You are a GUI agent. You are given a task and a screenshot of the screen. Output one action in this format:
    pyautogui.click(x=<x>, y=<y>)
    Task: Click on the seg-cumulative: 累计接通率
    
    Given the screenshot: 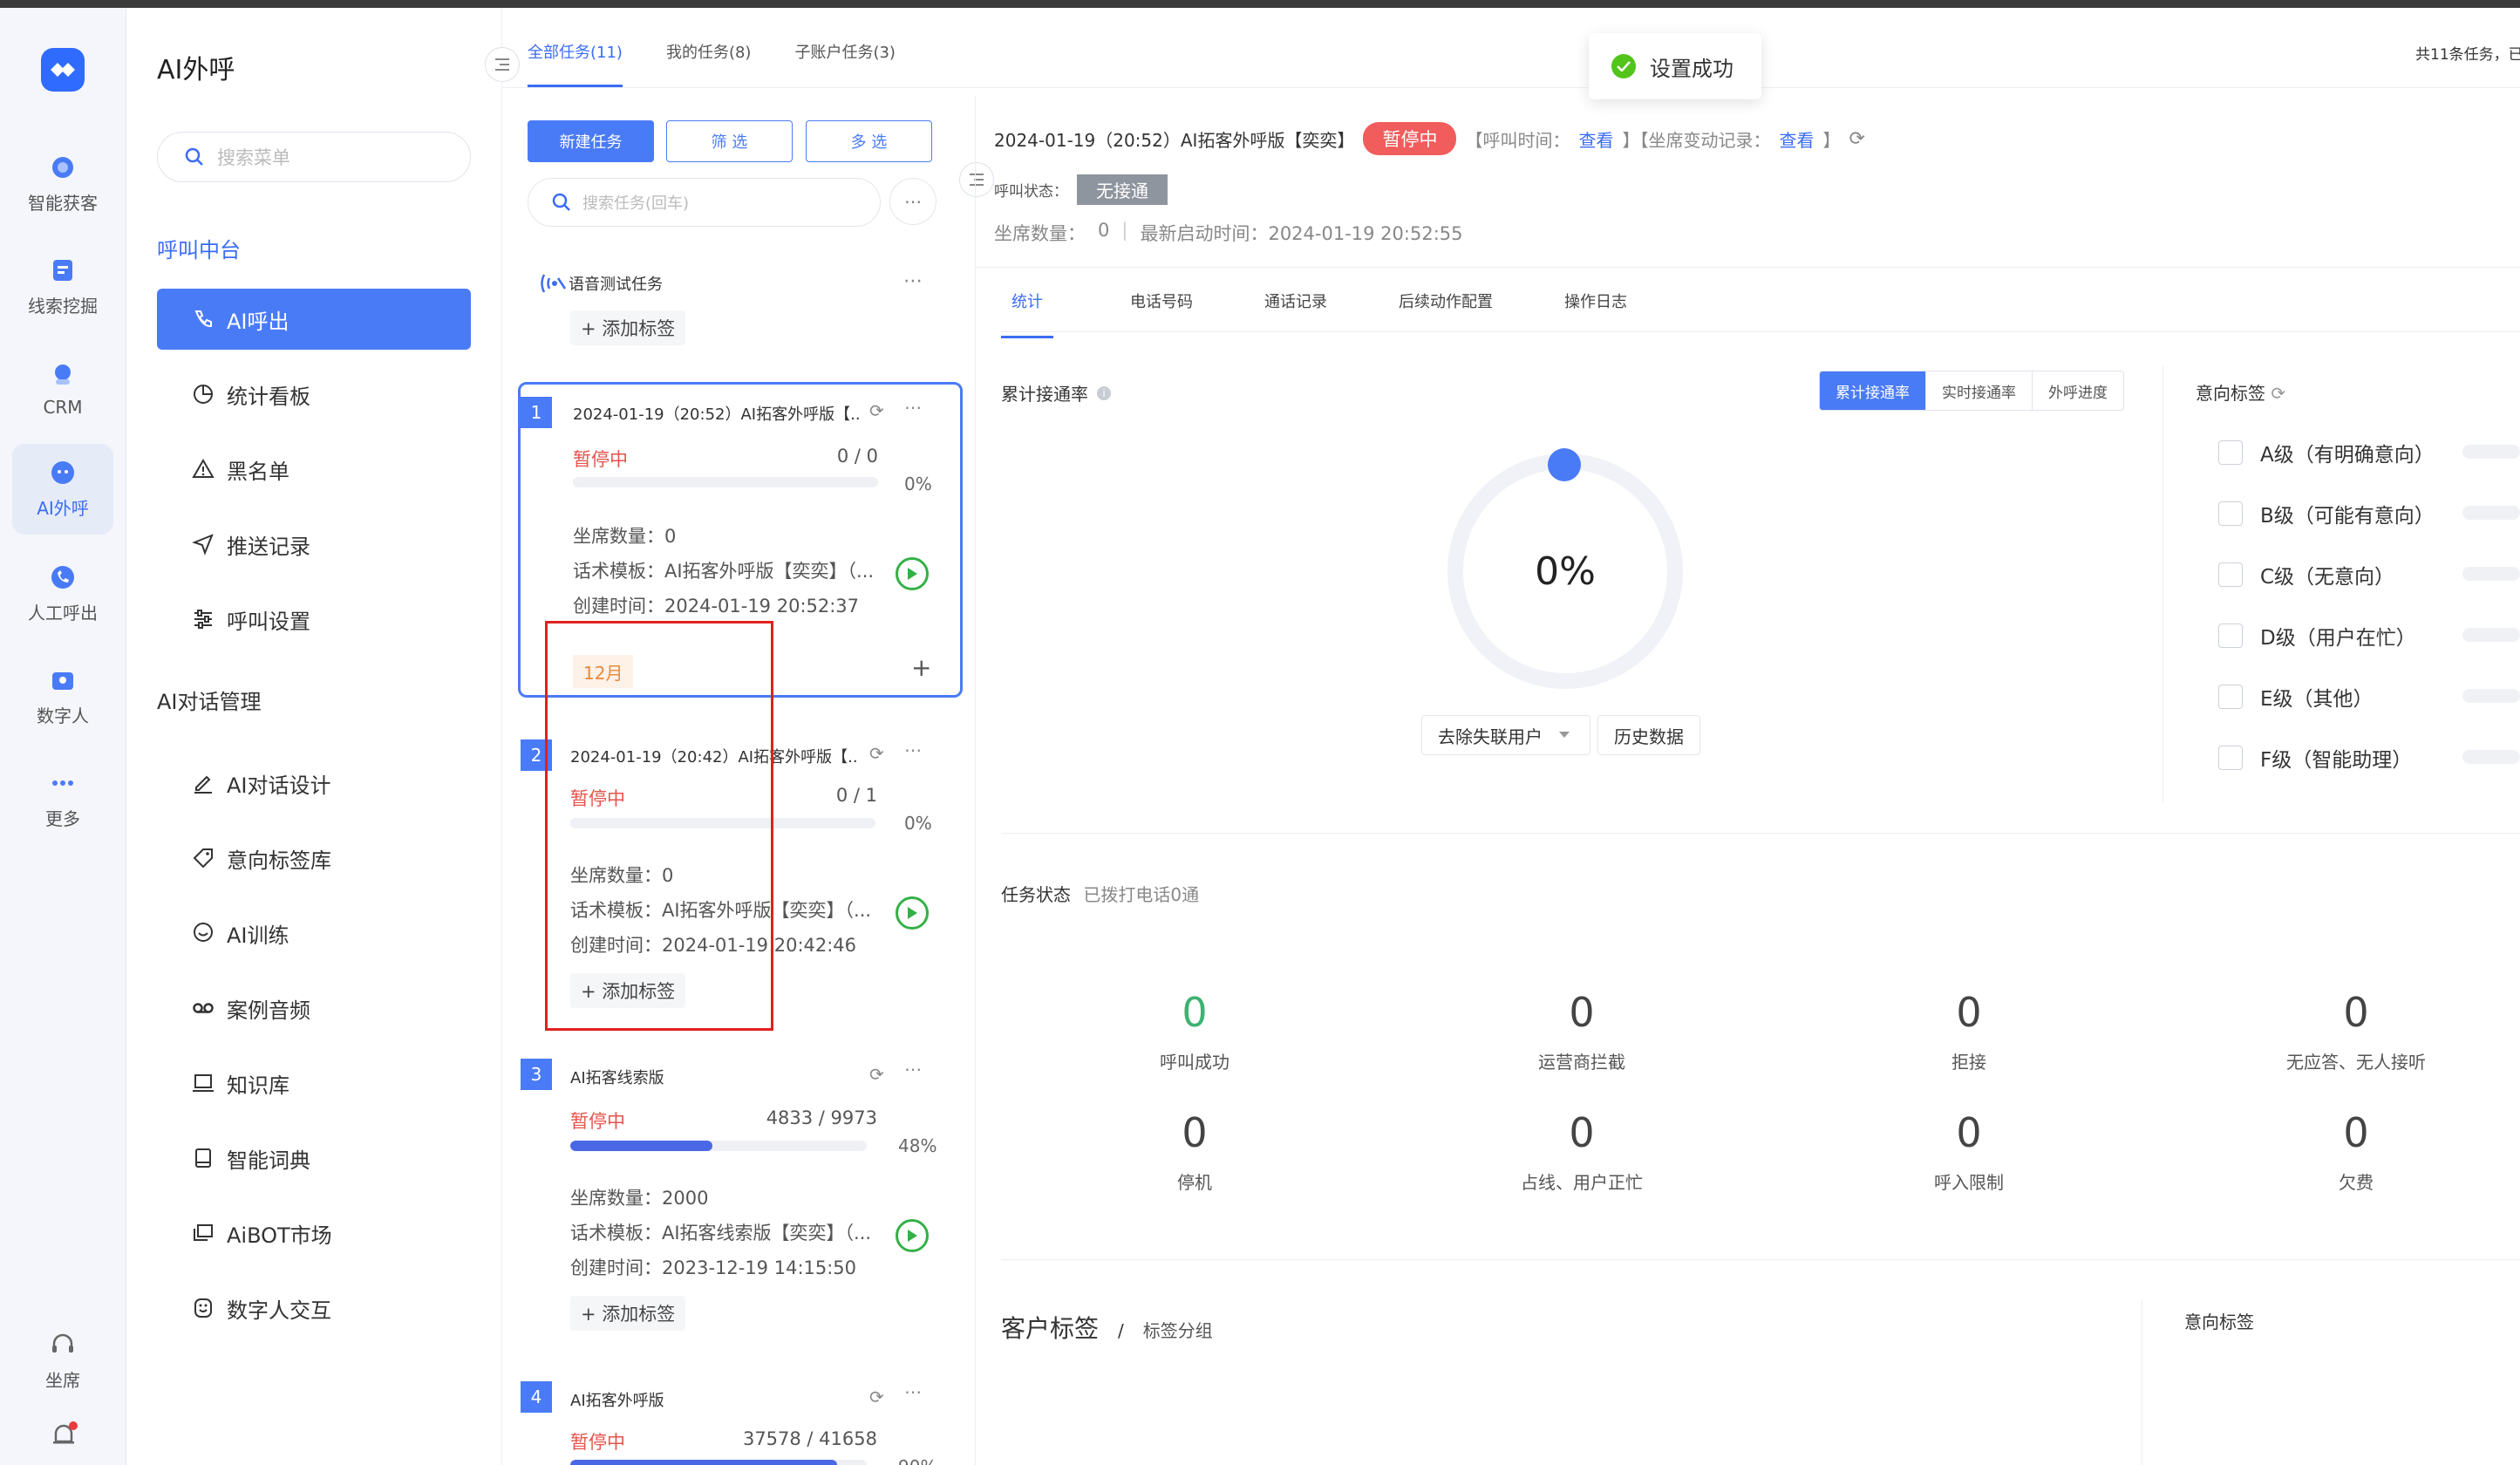 What is the action you would take?
    pyautogui.click(x=1873, y=390)
    